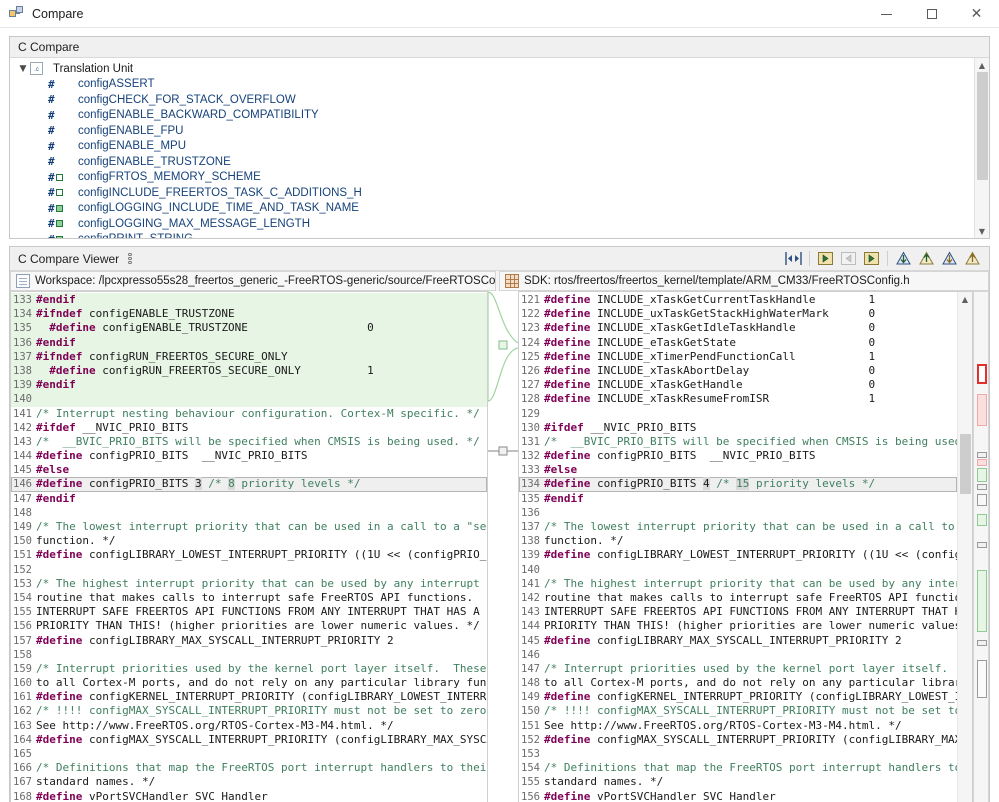 The height and width of the screenshot is (802, 999). What do you see at coordinates (738, 796) in the screenshot?
I see `code-line: 156 #define vPortSVCHandler SVC_Handler` at bounding box center [738, 796].